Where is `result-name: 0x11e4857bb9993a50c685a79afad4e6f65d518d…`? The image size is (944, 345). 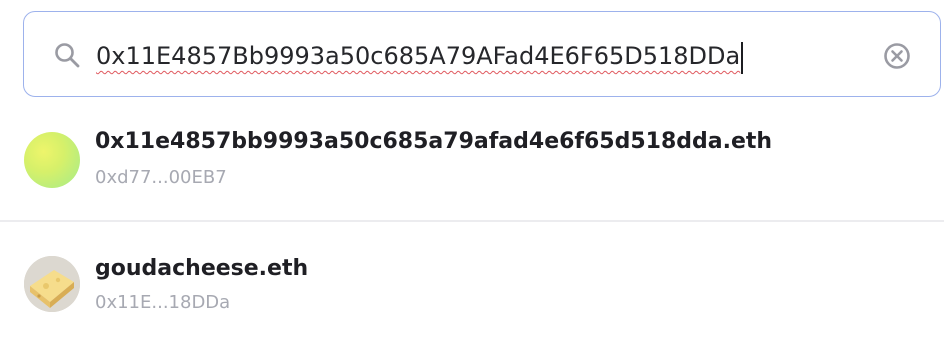
result-name: 0x11e4857bb9993a50c685a79afad4e6f65d518d… is located at coordinates (434, 141).